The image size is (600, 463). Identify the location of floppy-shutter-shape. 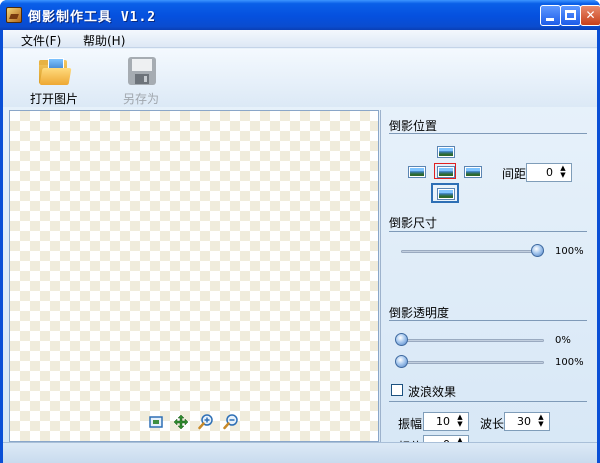
(142, 79).